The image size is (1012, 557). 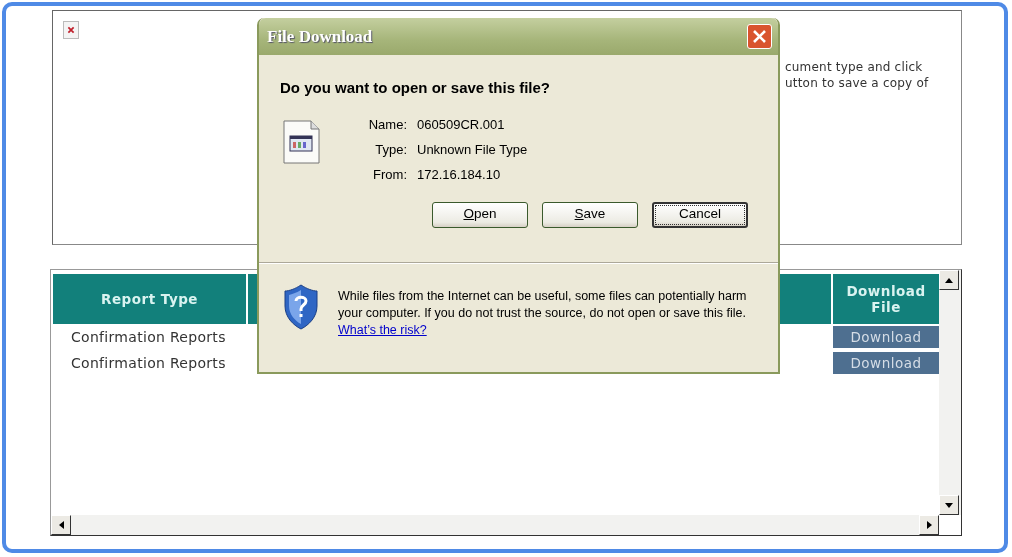 What do you see at coordinates (929, 525) in the screenshot?
I see `scroll-right-icon` at bounding box center [929, 525].